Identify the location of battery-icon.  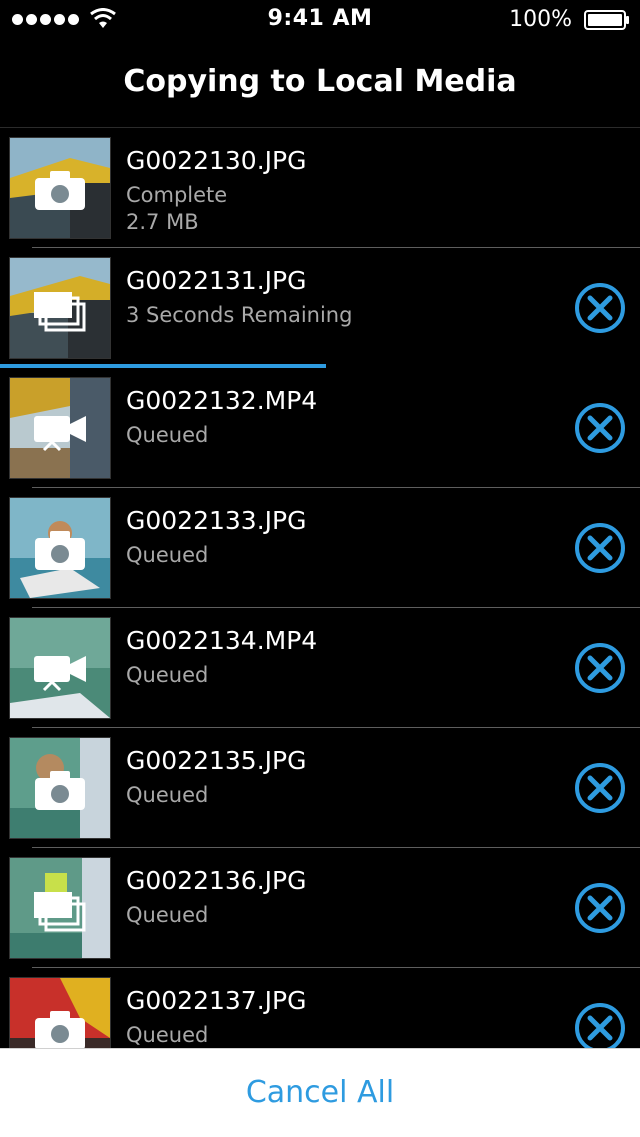
(606, 20).